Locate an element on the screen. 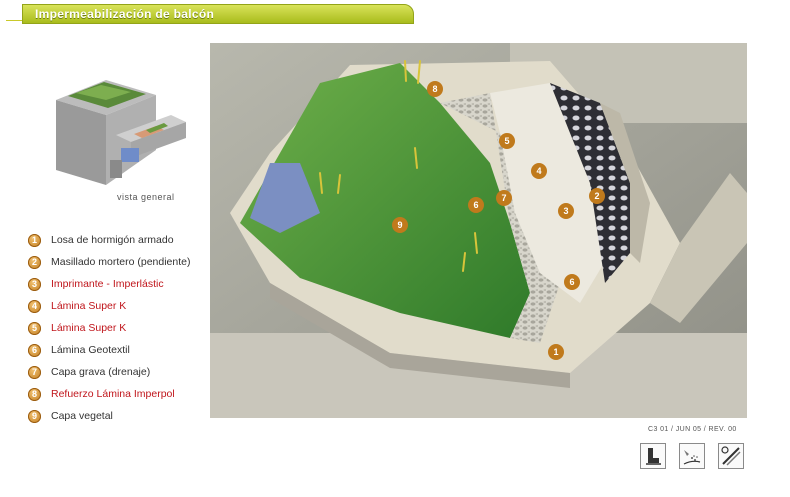 This screenshot has width=790, height=497. legend-item-6: 6 Lámina Geotextil is located at coordinates (109, 350).